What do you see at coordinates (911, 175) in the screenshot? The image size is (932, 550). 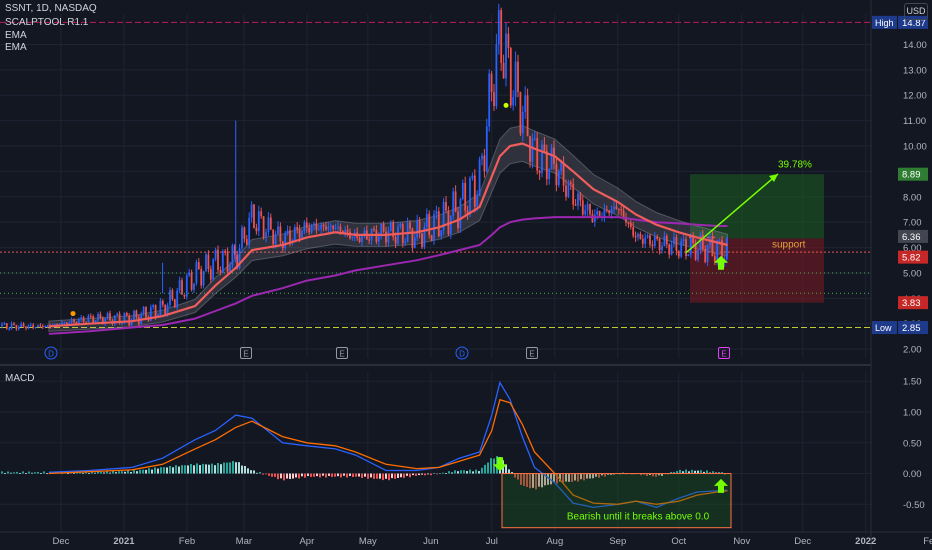 I see `price-tag-value: 8.89` at bounding box center [911, 175].